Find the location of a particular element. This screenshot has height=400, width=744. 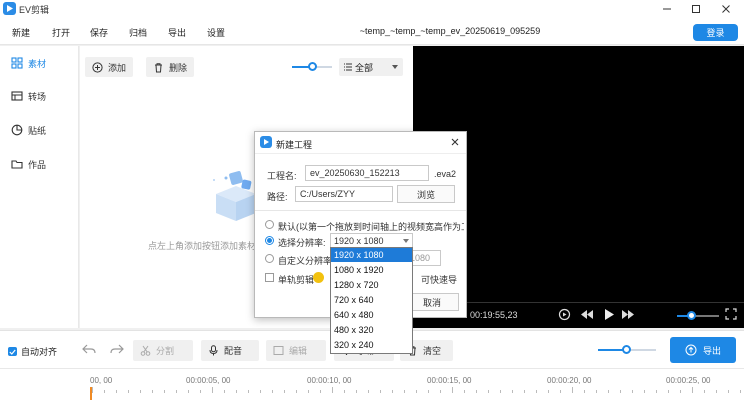

resolution-option: 480 x 320 is located at coordinates (371, 330).